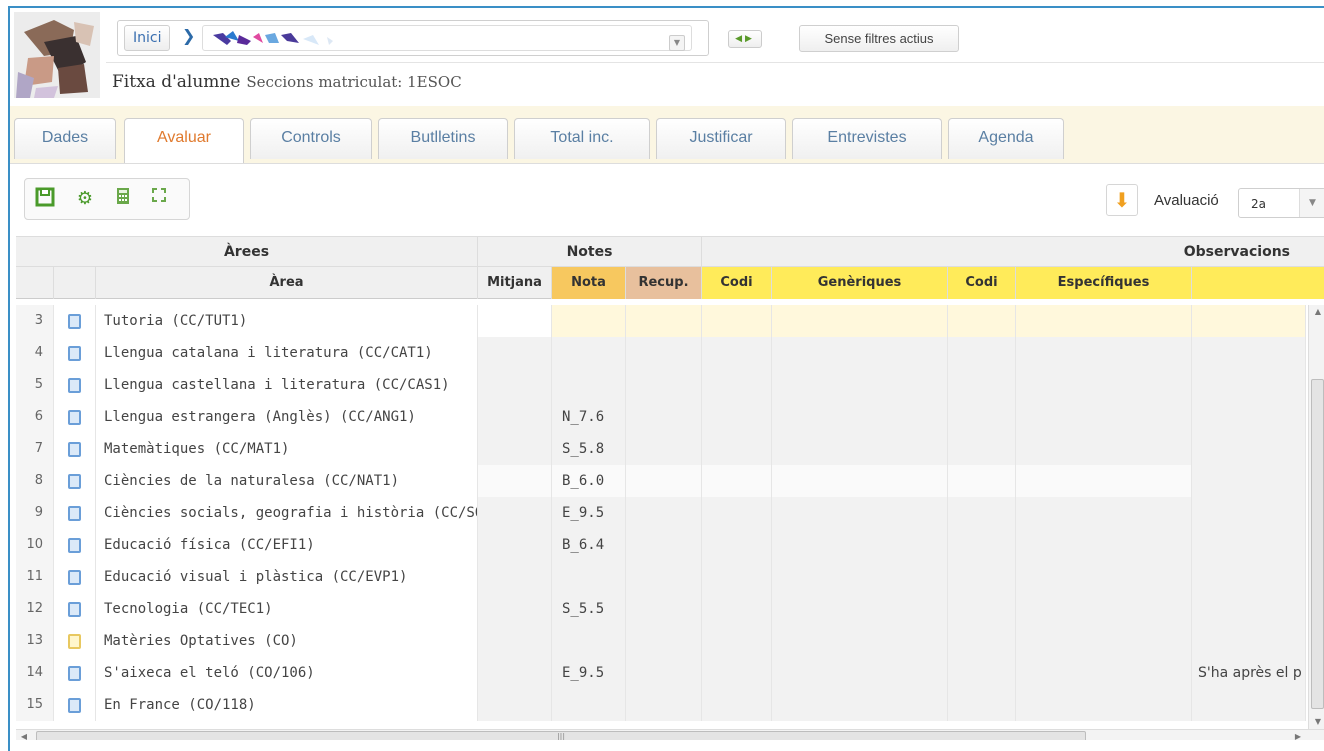 The height and width of the screenshot is (751, 1324). What do you see at coordinates (589, 609) in the screenshot?
I see `nota-cell: S_5.5` at bounding box center [589, 609].